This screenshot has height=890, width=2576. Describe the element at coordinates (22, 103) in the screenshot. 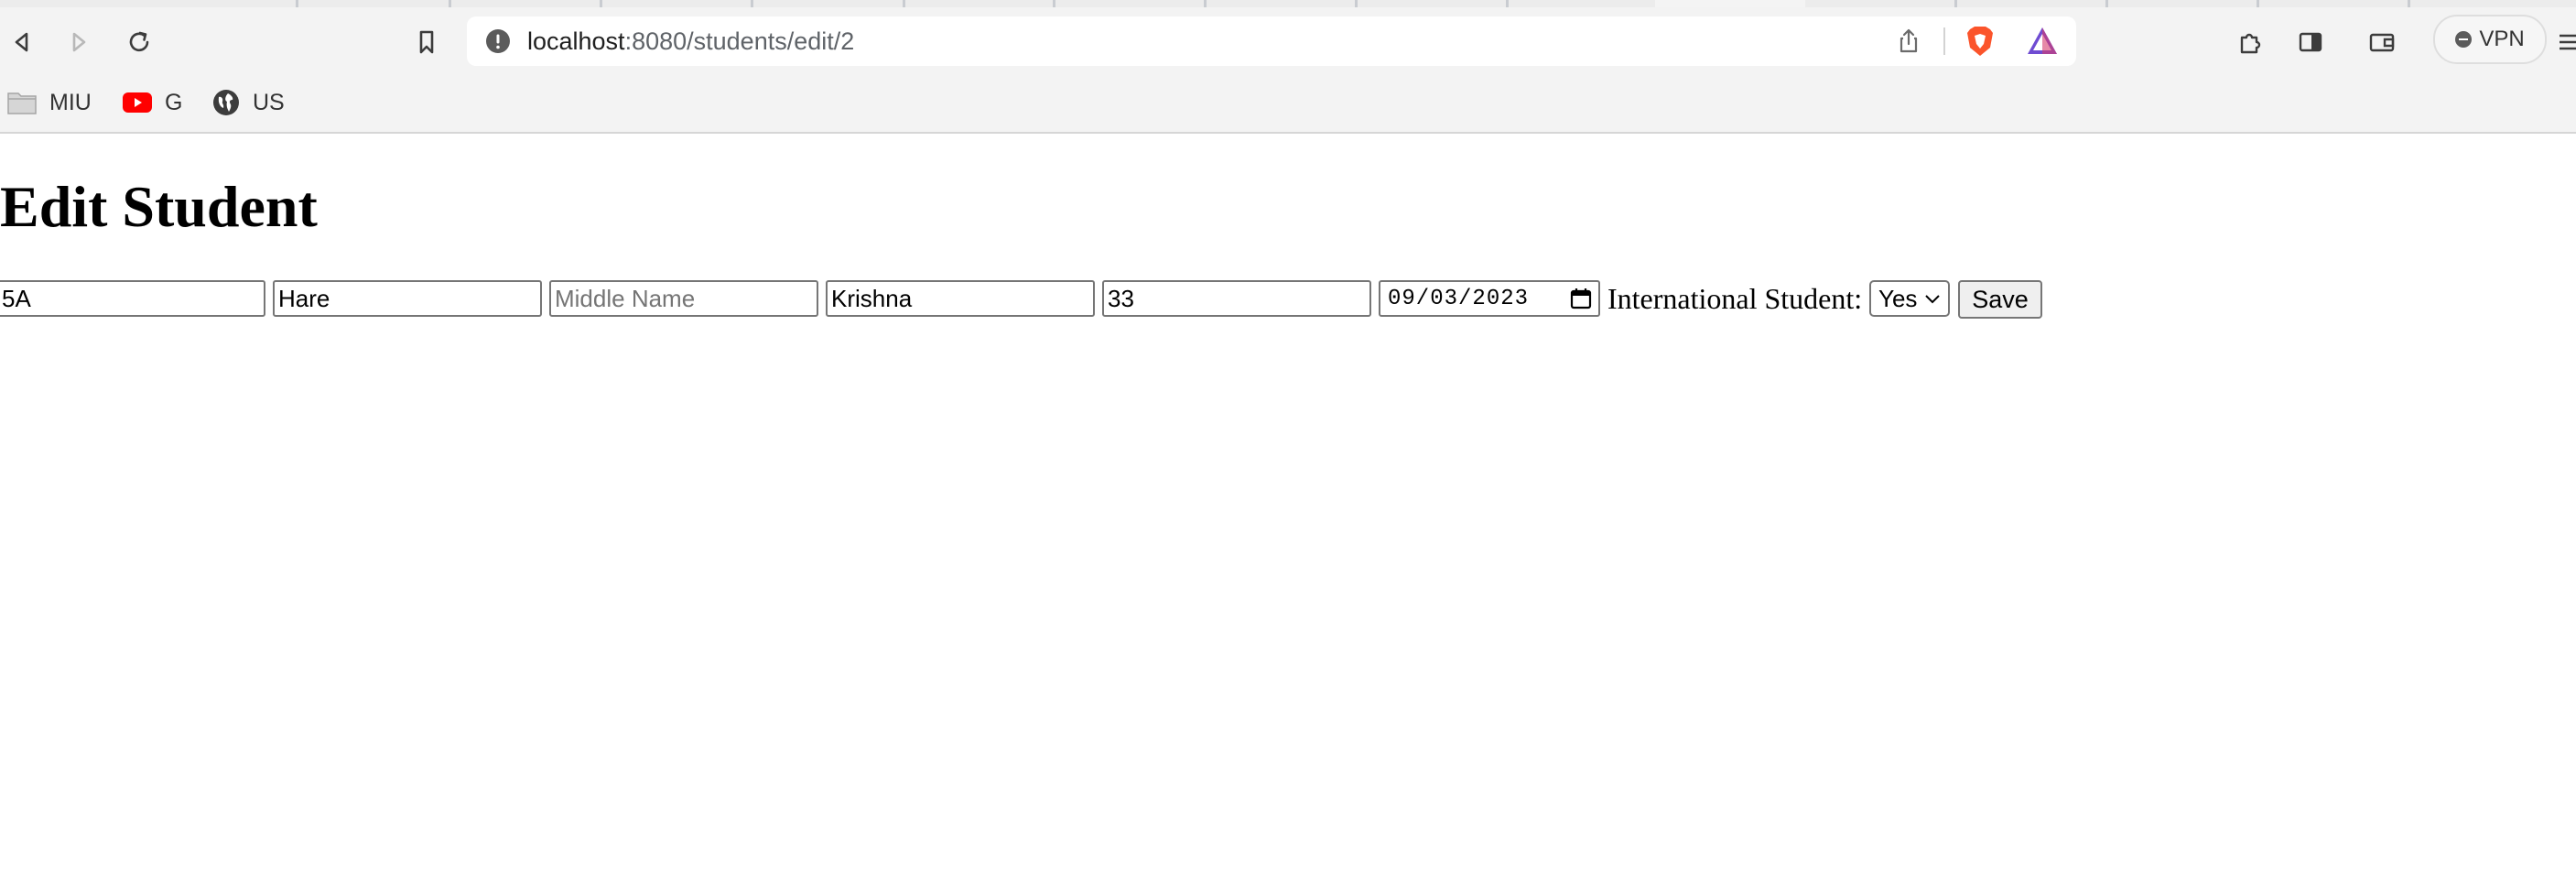

I see `folder-icon` at that location.